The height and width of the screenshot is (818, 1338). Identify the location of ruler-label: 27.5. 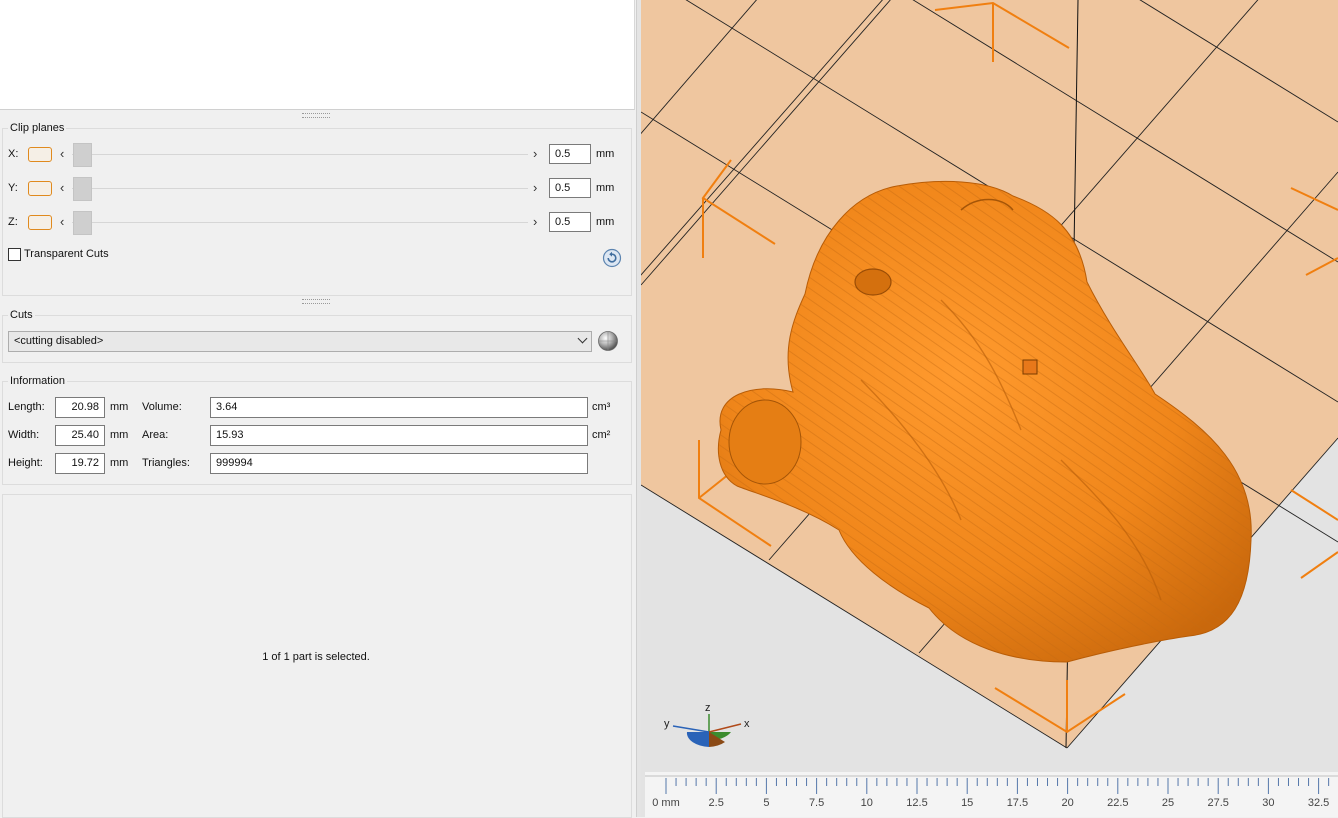
(1217, 803).